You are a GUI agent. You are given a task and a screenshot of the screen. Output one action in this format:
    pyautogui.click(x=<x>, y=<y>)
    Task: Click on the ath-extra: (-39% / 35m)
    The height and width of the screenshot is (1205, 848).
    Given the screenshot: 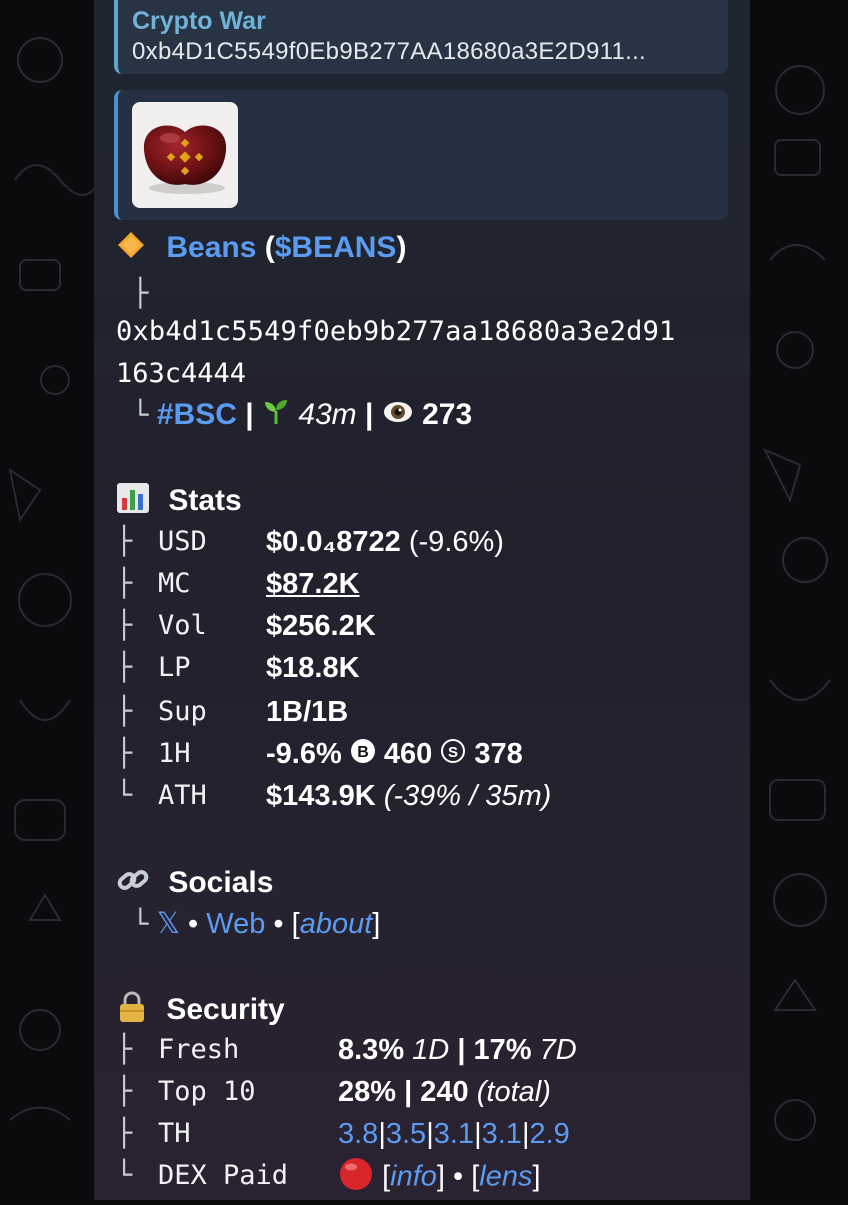 What is the action you would take?
    pyautogui.click(x=467, y=796)
    